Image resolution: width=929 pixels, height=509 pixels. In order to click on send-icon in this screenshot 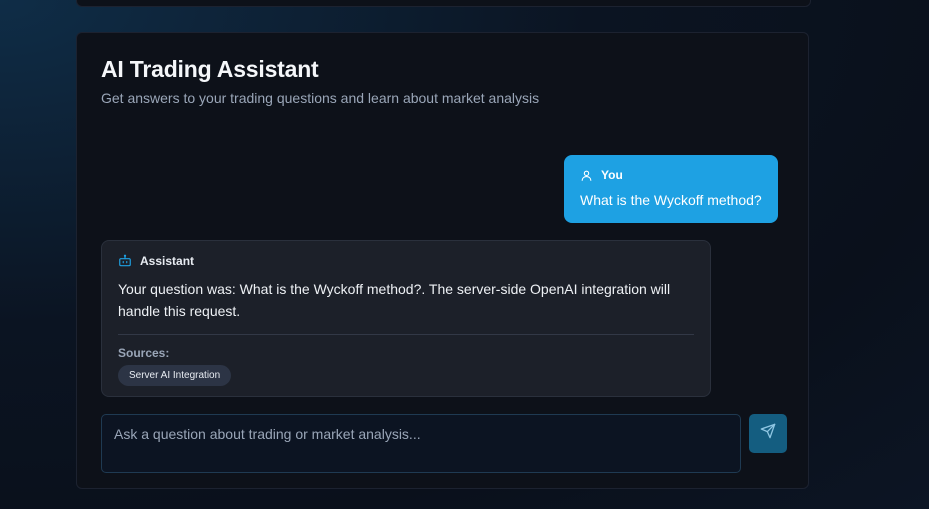, I will do `click(768, 433)`.